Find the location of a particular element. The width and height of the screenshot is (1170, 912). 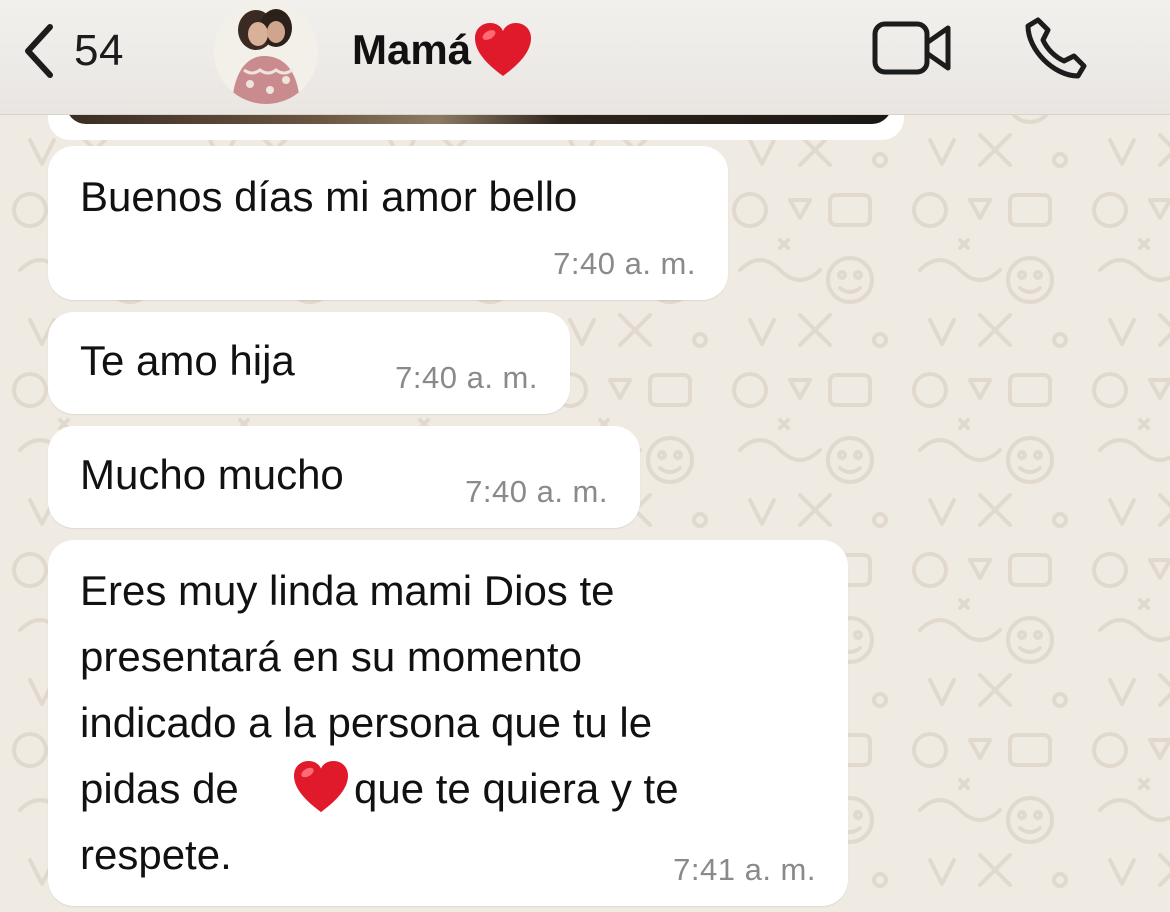

phone-icon is located at coordinates (1056, 48).